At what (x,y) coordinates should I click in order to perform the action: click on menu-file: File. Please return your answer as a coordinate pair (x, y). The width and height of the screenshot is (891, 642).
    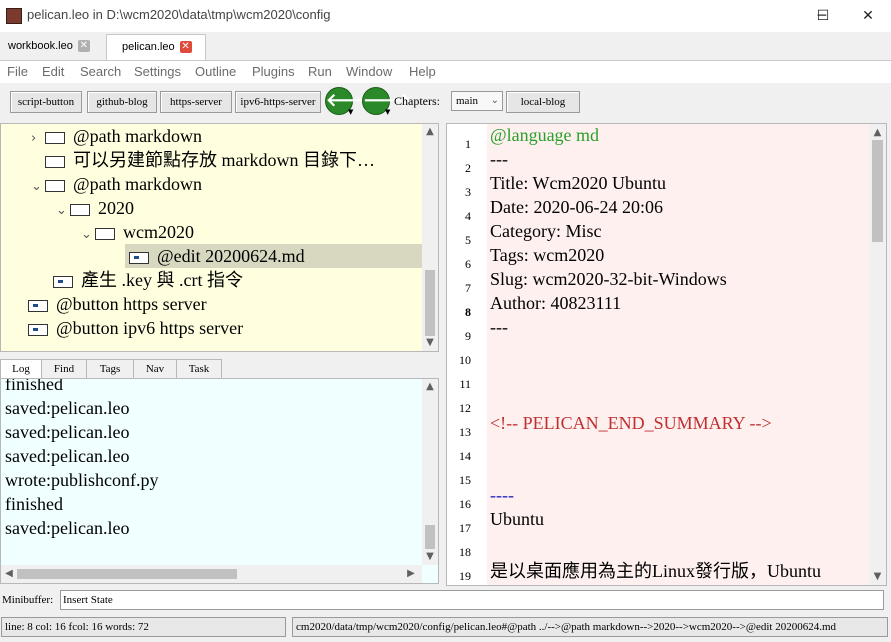
    Looking at the image, I should click on (17, 71).